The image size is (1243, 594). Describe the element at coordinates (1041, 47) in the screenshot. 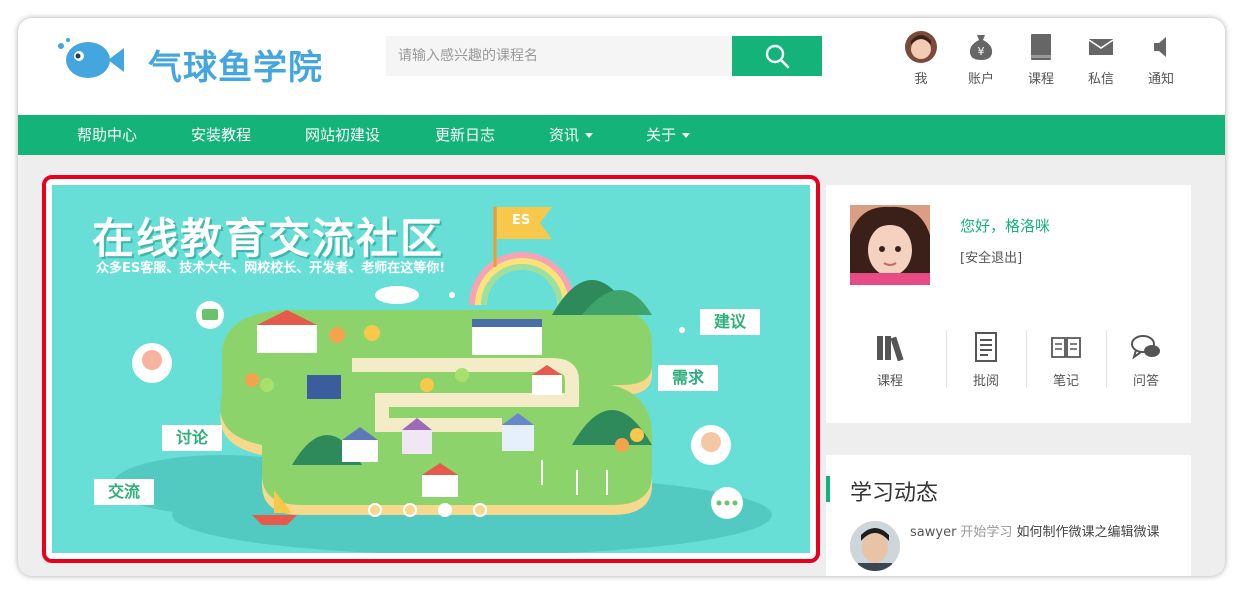

I see `book-icon` at that location.